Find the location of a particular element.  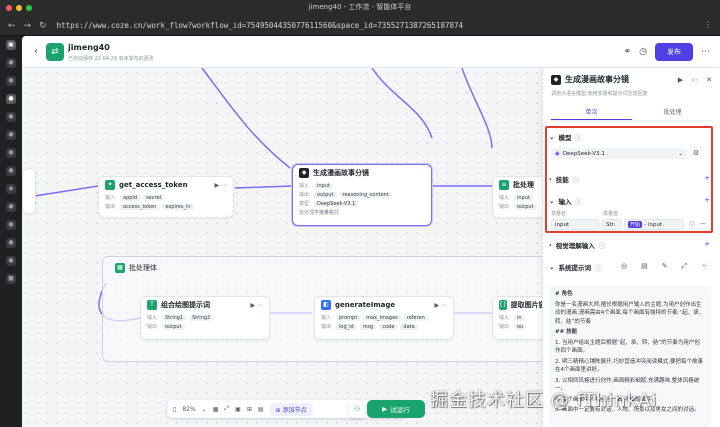

batch-value: 不批量执行 is located at coordinates (327, 213).